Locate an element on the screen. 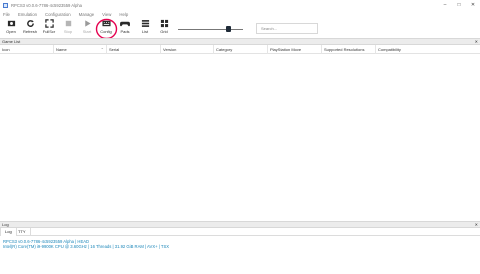 The width and height of the screenshot is (480, 274). sort-arrow-icon: ⌃ is located at coordinates (102, 49).